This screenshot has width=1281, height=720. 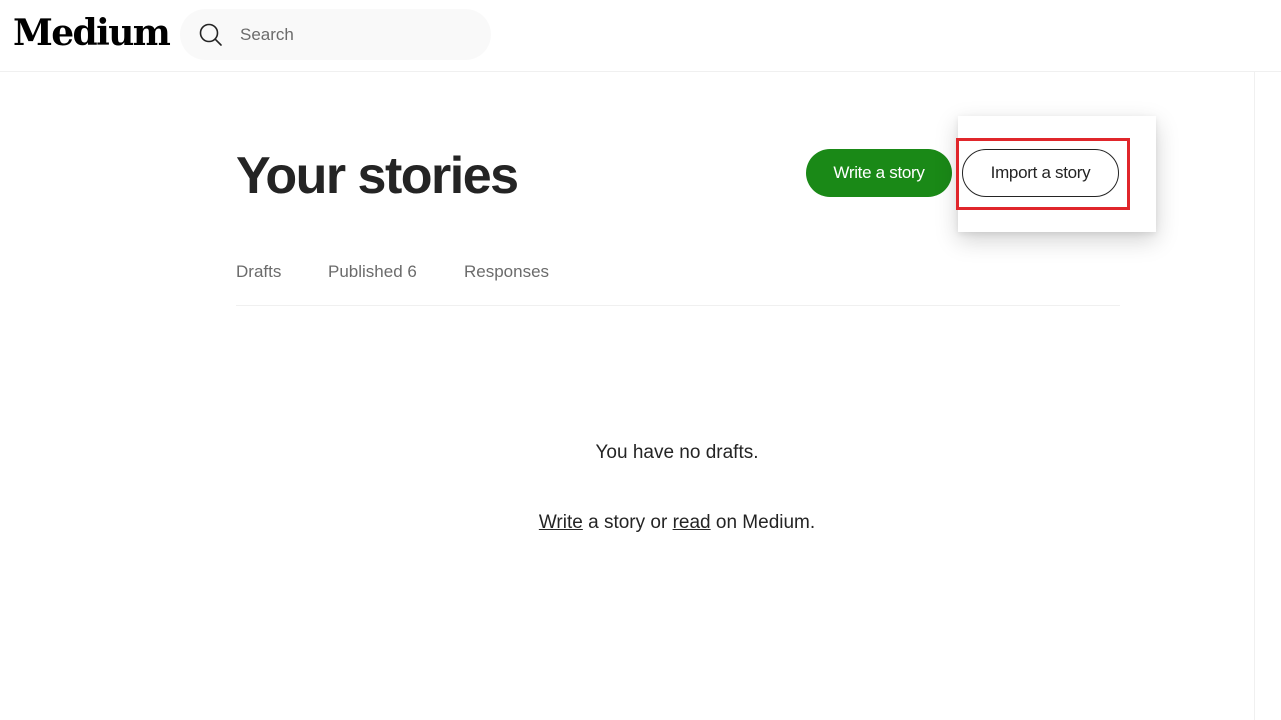 I want to click on story-tabs: Drafts Published 6 Responses, so click(x=678, y=284).